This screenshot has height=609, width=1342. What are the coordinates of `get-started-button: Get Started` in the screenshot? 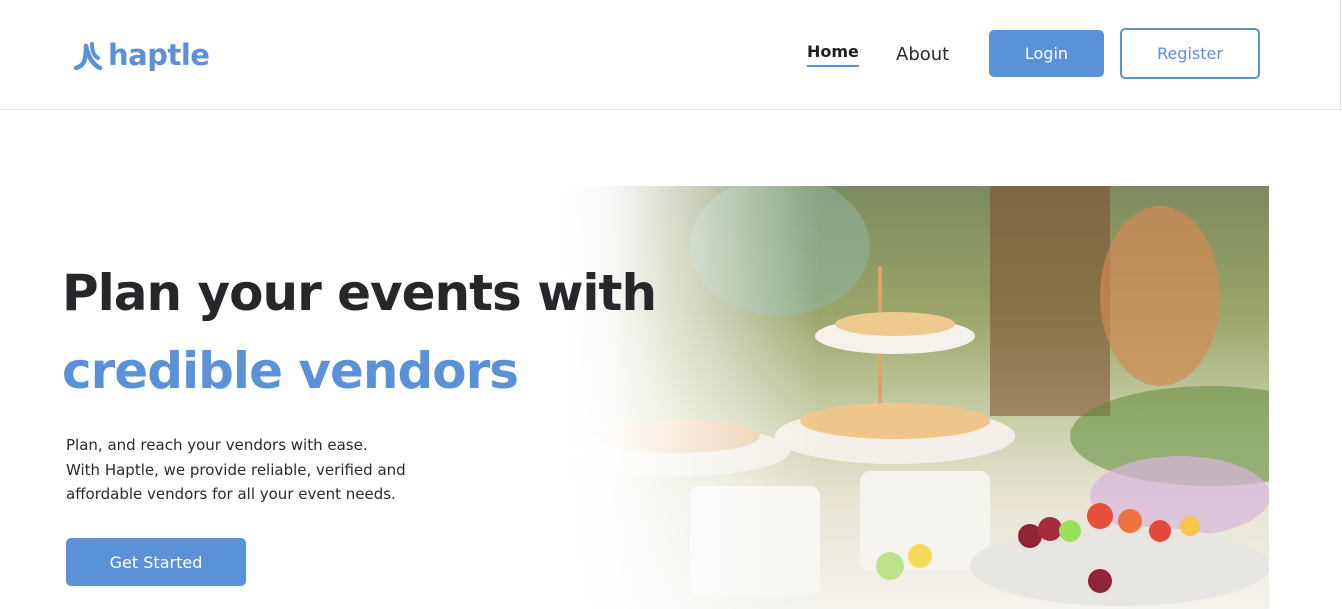 It's located at (156, 562).